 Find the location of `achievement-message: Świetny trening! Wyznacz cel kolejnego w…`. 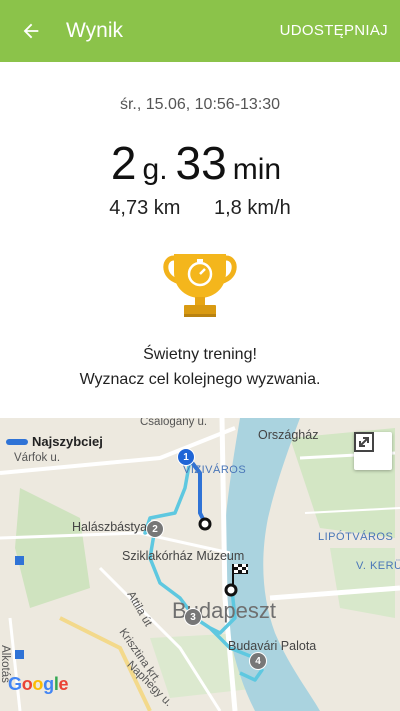

achievement-message: Świetny trening! Wyznacz cel kolejnego w… is located at coordinates (200, 367).